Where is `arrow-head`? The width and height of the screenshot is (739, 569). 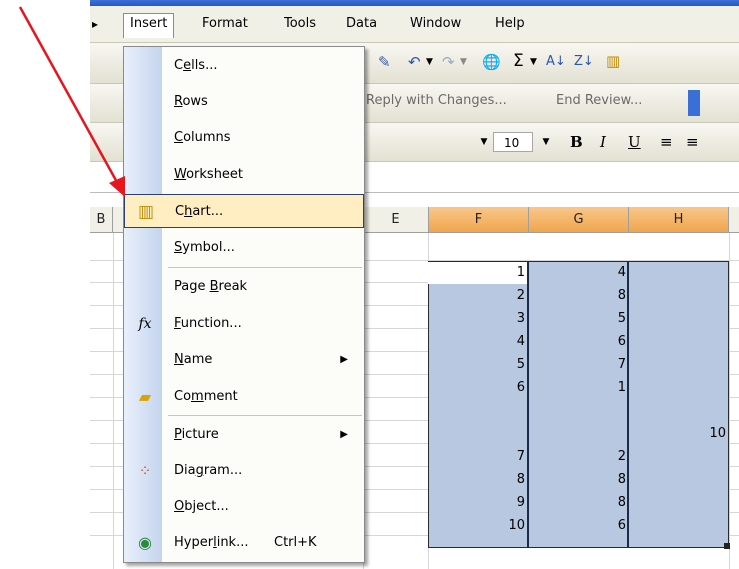
arrow-head is located at coordinates (117, 186).